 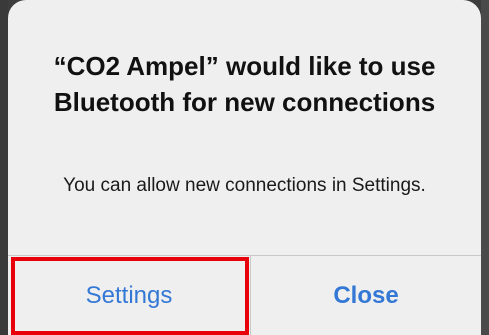 What do you see at coordinates (4, 167) in the screenshot?
I see `background-edge-left` at bounding box center [4, 167].